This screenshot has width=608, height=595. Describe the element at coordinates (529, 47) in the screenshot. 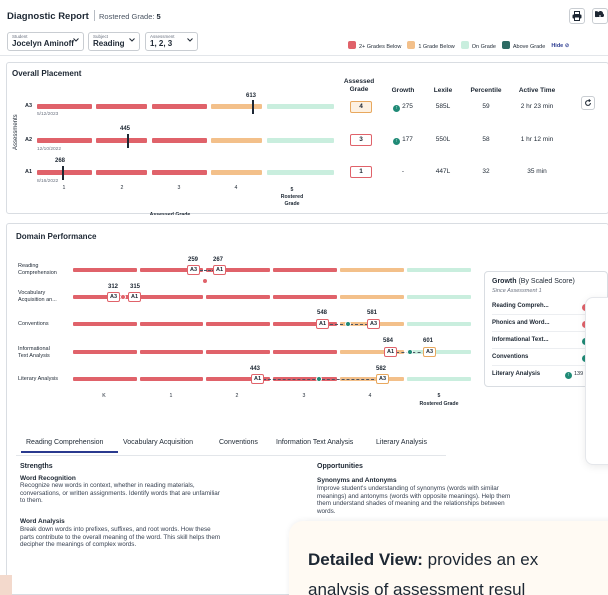

I see `legend-label: Above Grade` at that location.